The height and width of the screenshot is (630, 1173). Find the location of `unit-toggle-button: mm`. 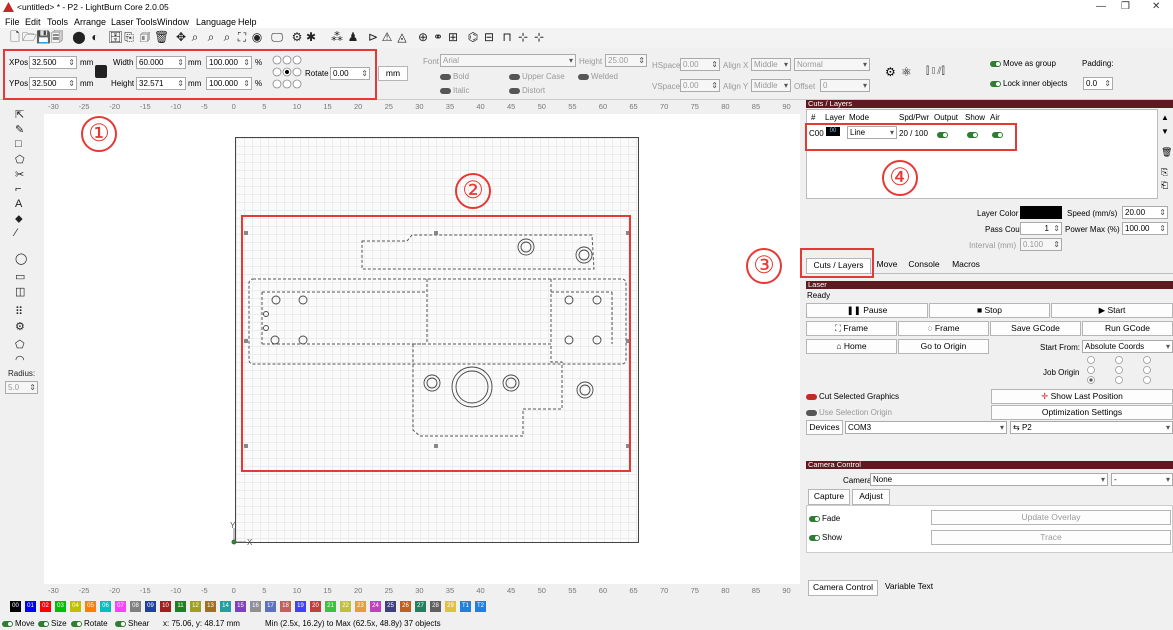

unit-toggle-button: mm is located at coordinates (393, 73).